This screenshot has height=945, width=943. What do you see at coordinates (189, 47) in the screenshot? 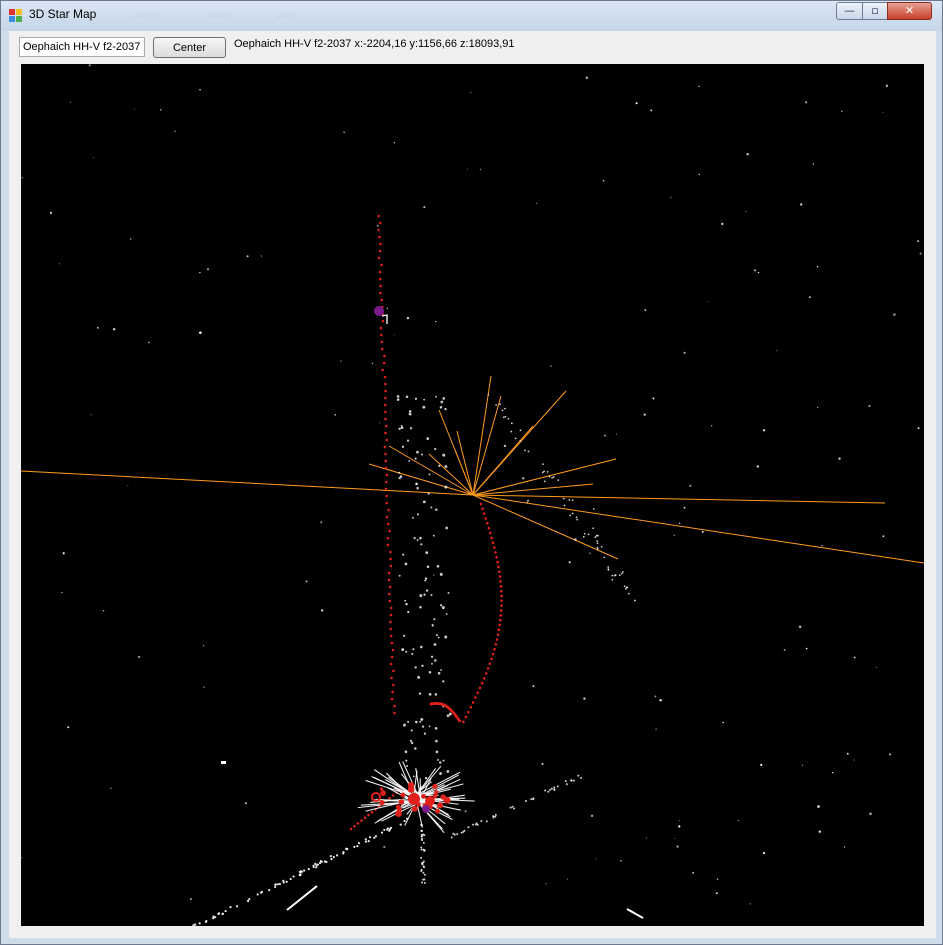
I see `center-button: Center` at bounding box center [189, 47].